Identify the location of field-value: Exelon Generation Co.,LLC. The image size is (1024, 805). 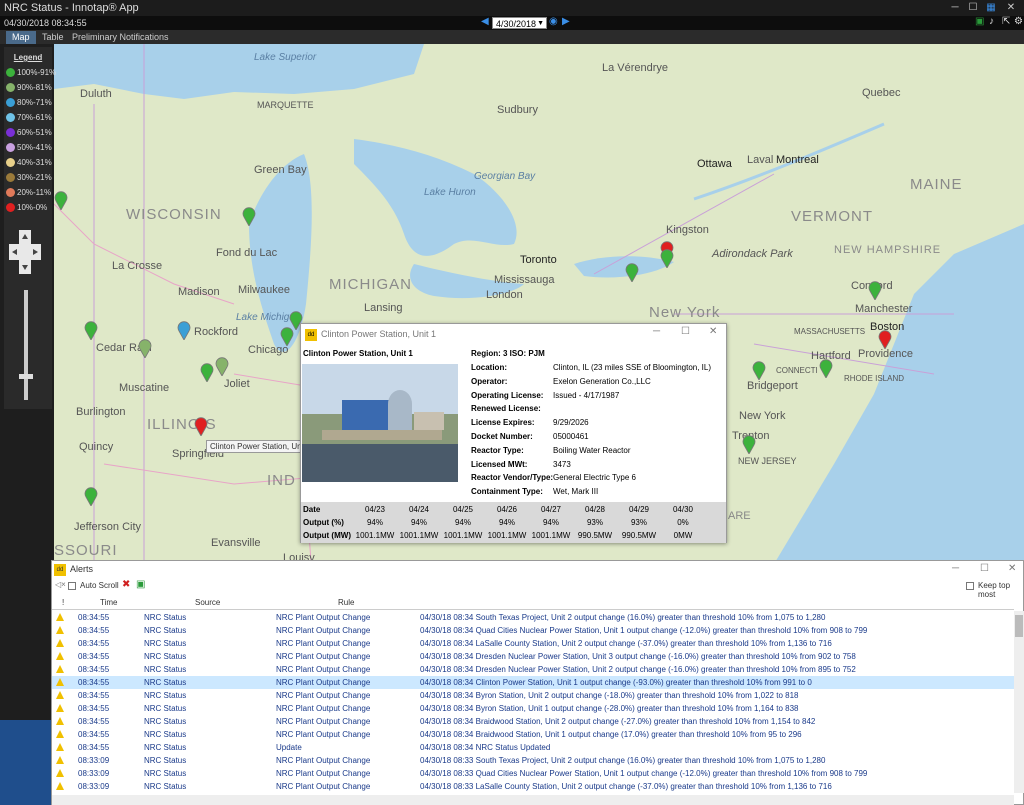
(602, 381).